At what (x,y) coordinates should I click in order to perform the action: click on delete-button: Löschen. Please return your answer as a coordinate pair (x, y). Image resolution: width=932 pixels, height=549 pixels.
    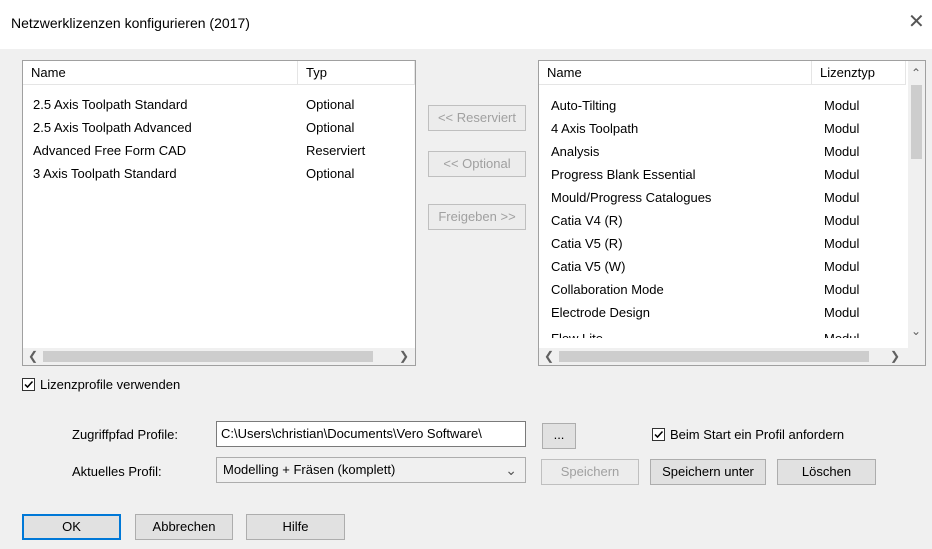
    Looking at the image, I should click on (826, 472).